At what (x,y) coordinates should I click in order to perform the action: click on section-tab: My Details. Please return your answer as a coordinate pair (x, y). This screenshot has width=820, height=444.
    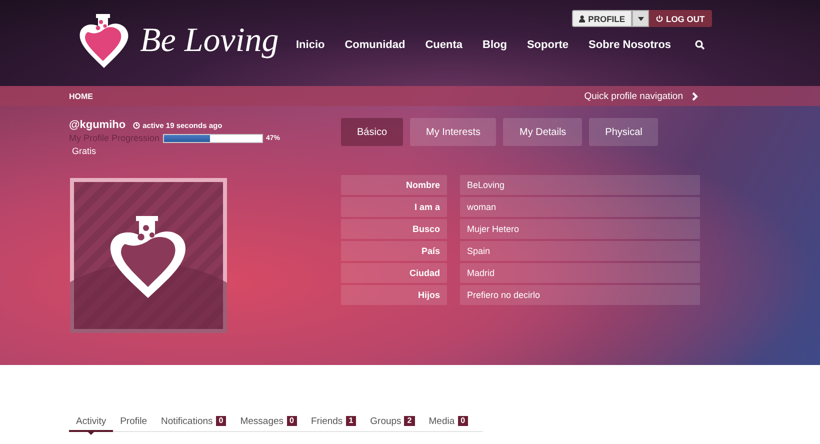
    Looking at the image, I should click on (542, 132).